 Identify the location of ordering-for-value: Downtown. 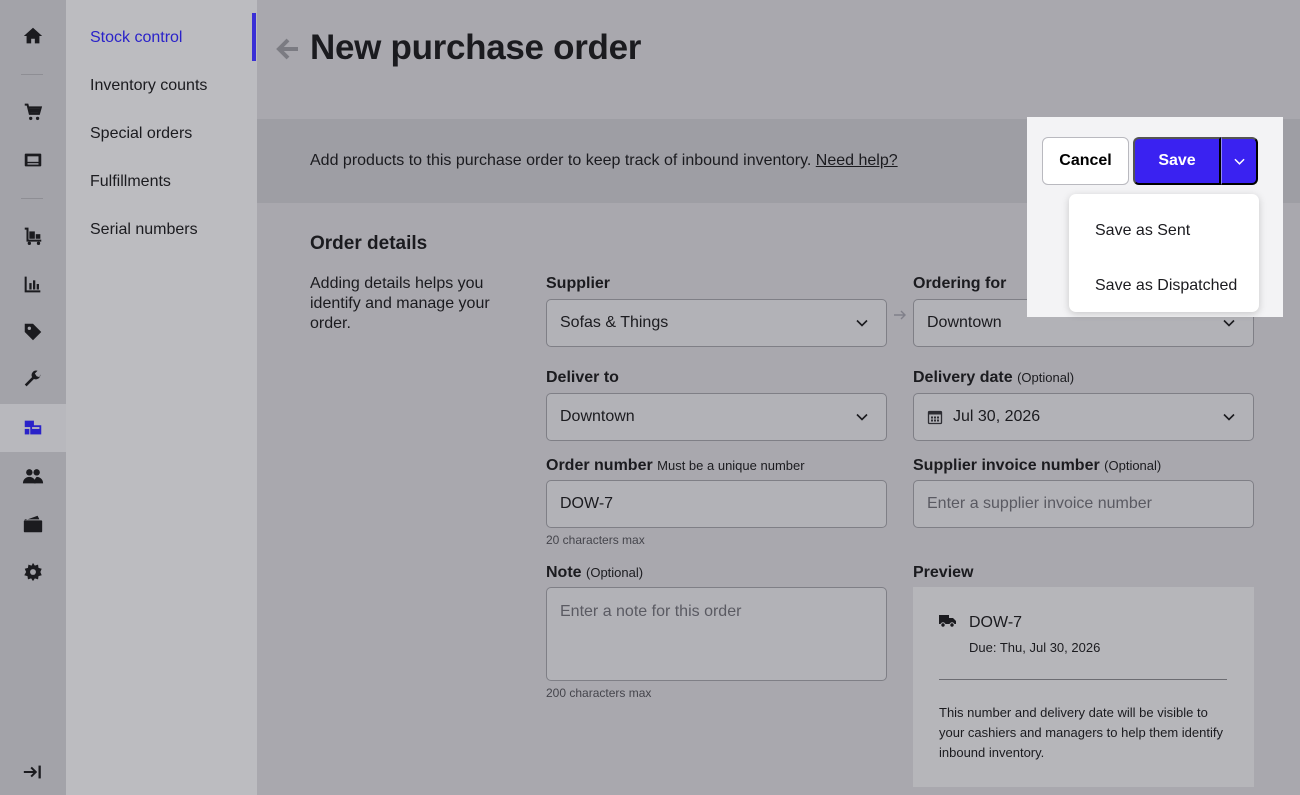
(964, 322).